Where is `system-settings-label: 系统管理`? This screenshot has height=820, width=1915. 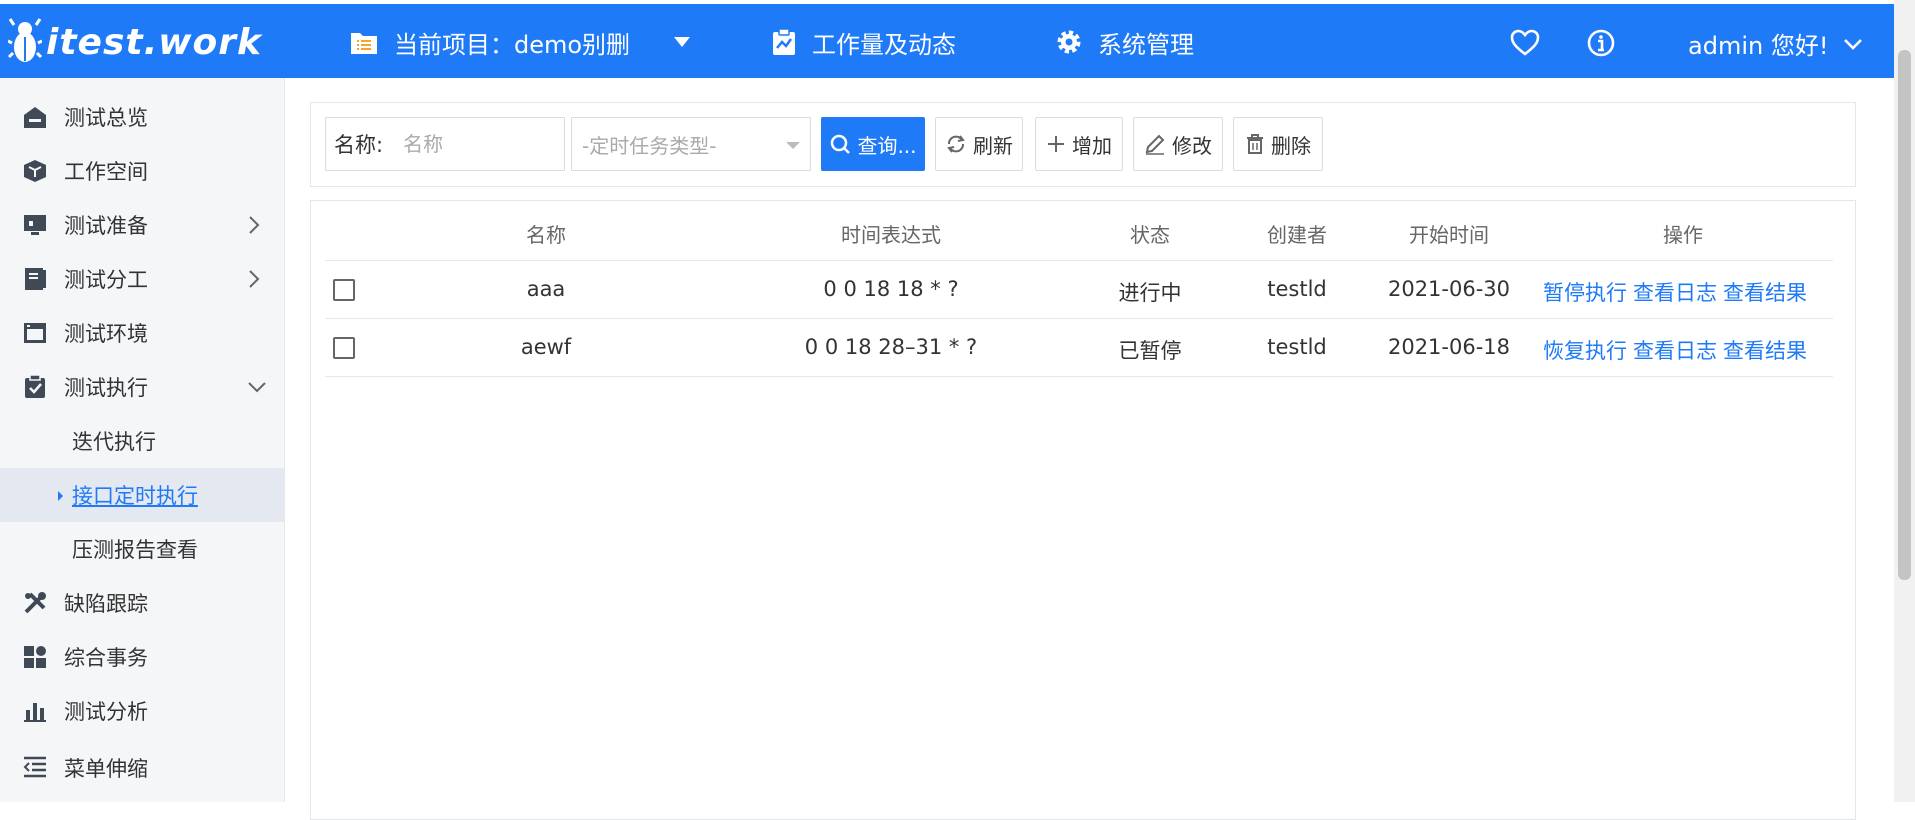 system-settings-label: 系统管理 is located at coordinates (1146, 44).